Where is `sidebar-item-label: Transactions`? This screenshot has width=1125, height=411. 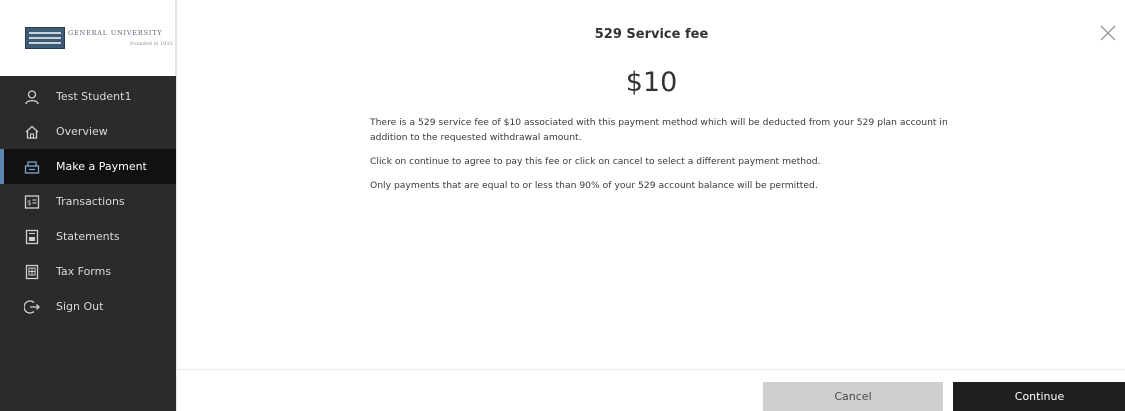
sidebar-item-label: Transactions is located at coordinates (90, 201).